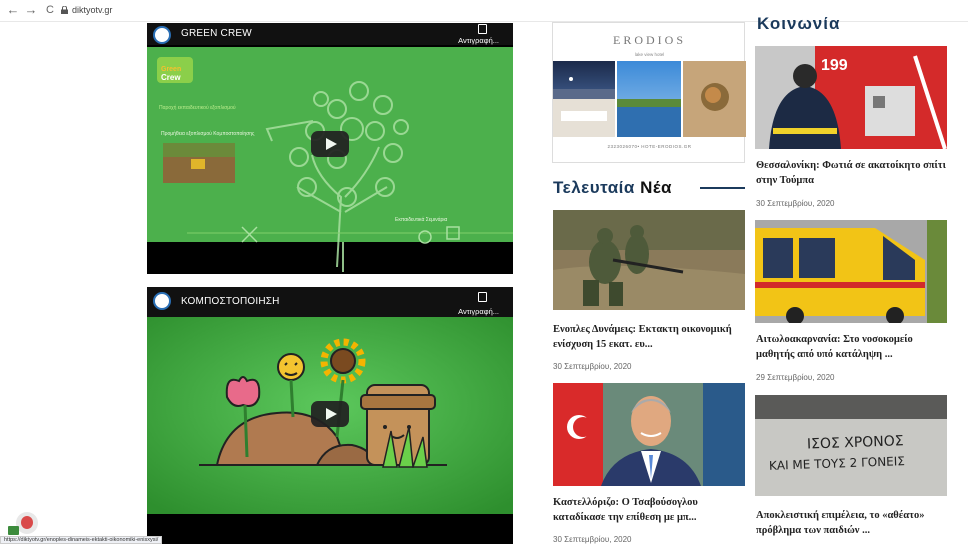 Image resolution: width=968 pixels, height=544 pixels. I want to click on news-image-minister, so click(649, 434).